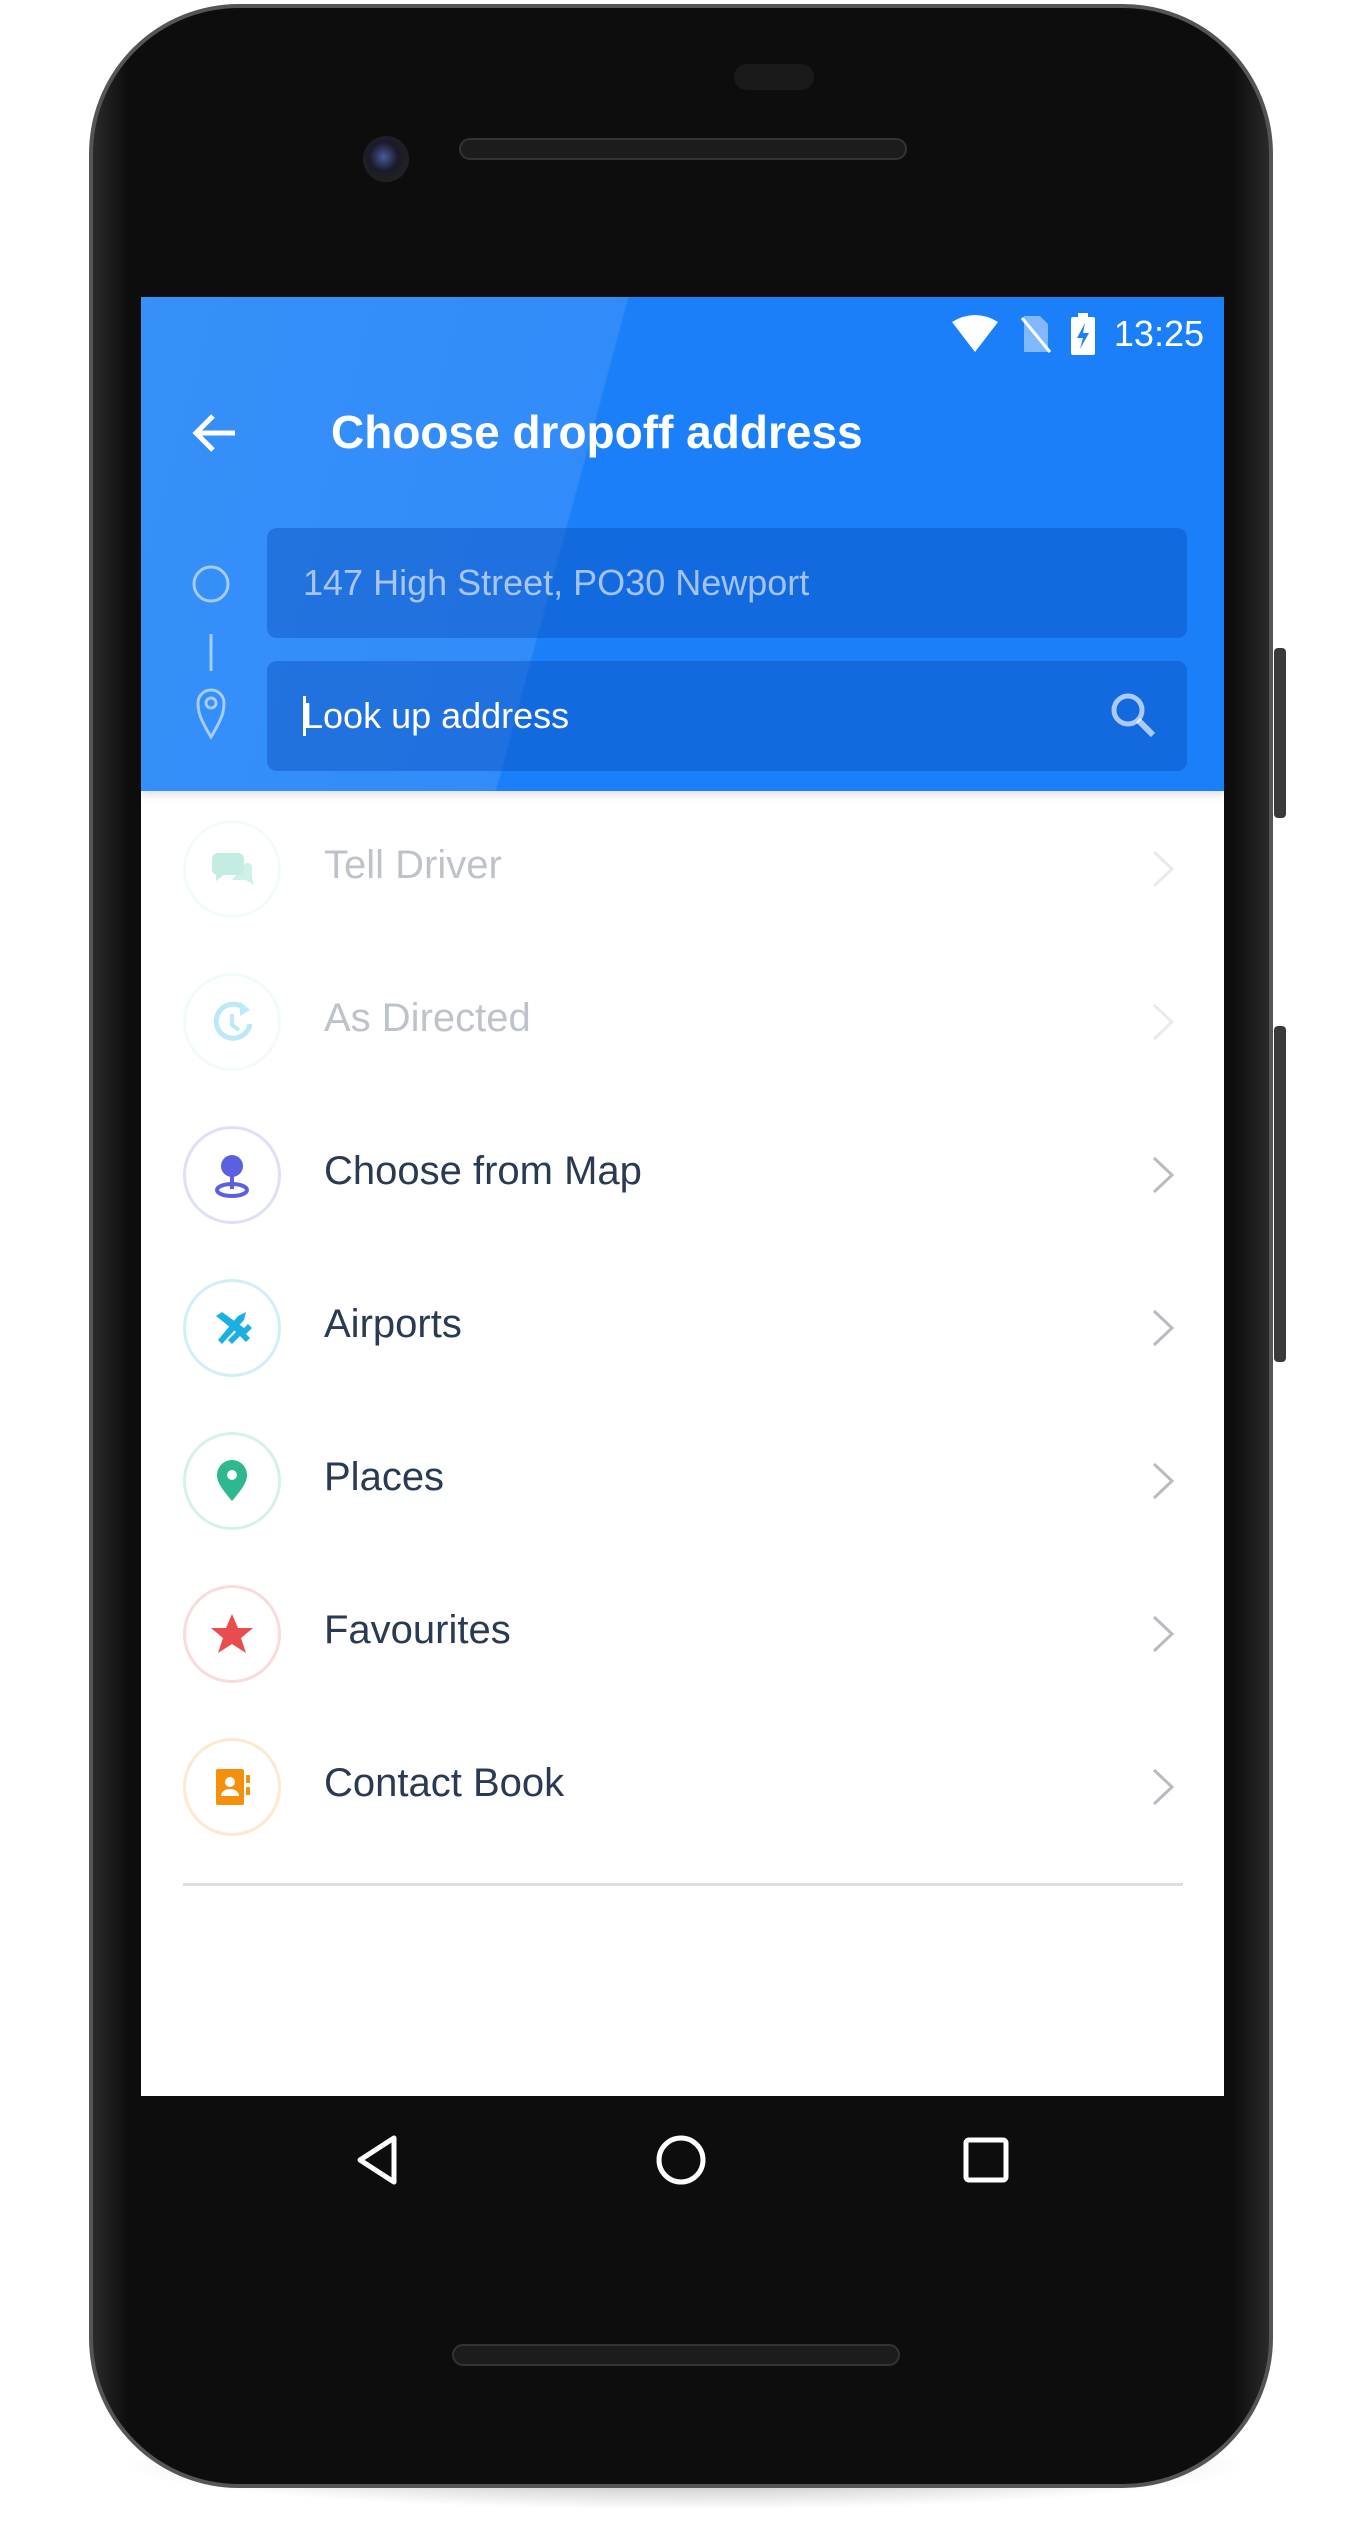  I want to click on volume-button, so click(1280, 1194).